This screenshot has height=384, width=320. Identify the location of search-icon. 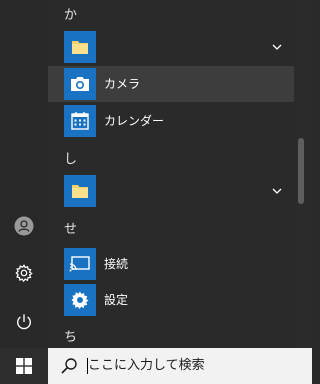
(69, 366).